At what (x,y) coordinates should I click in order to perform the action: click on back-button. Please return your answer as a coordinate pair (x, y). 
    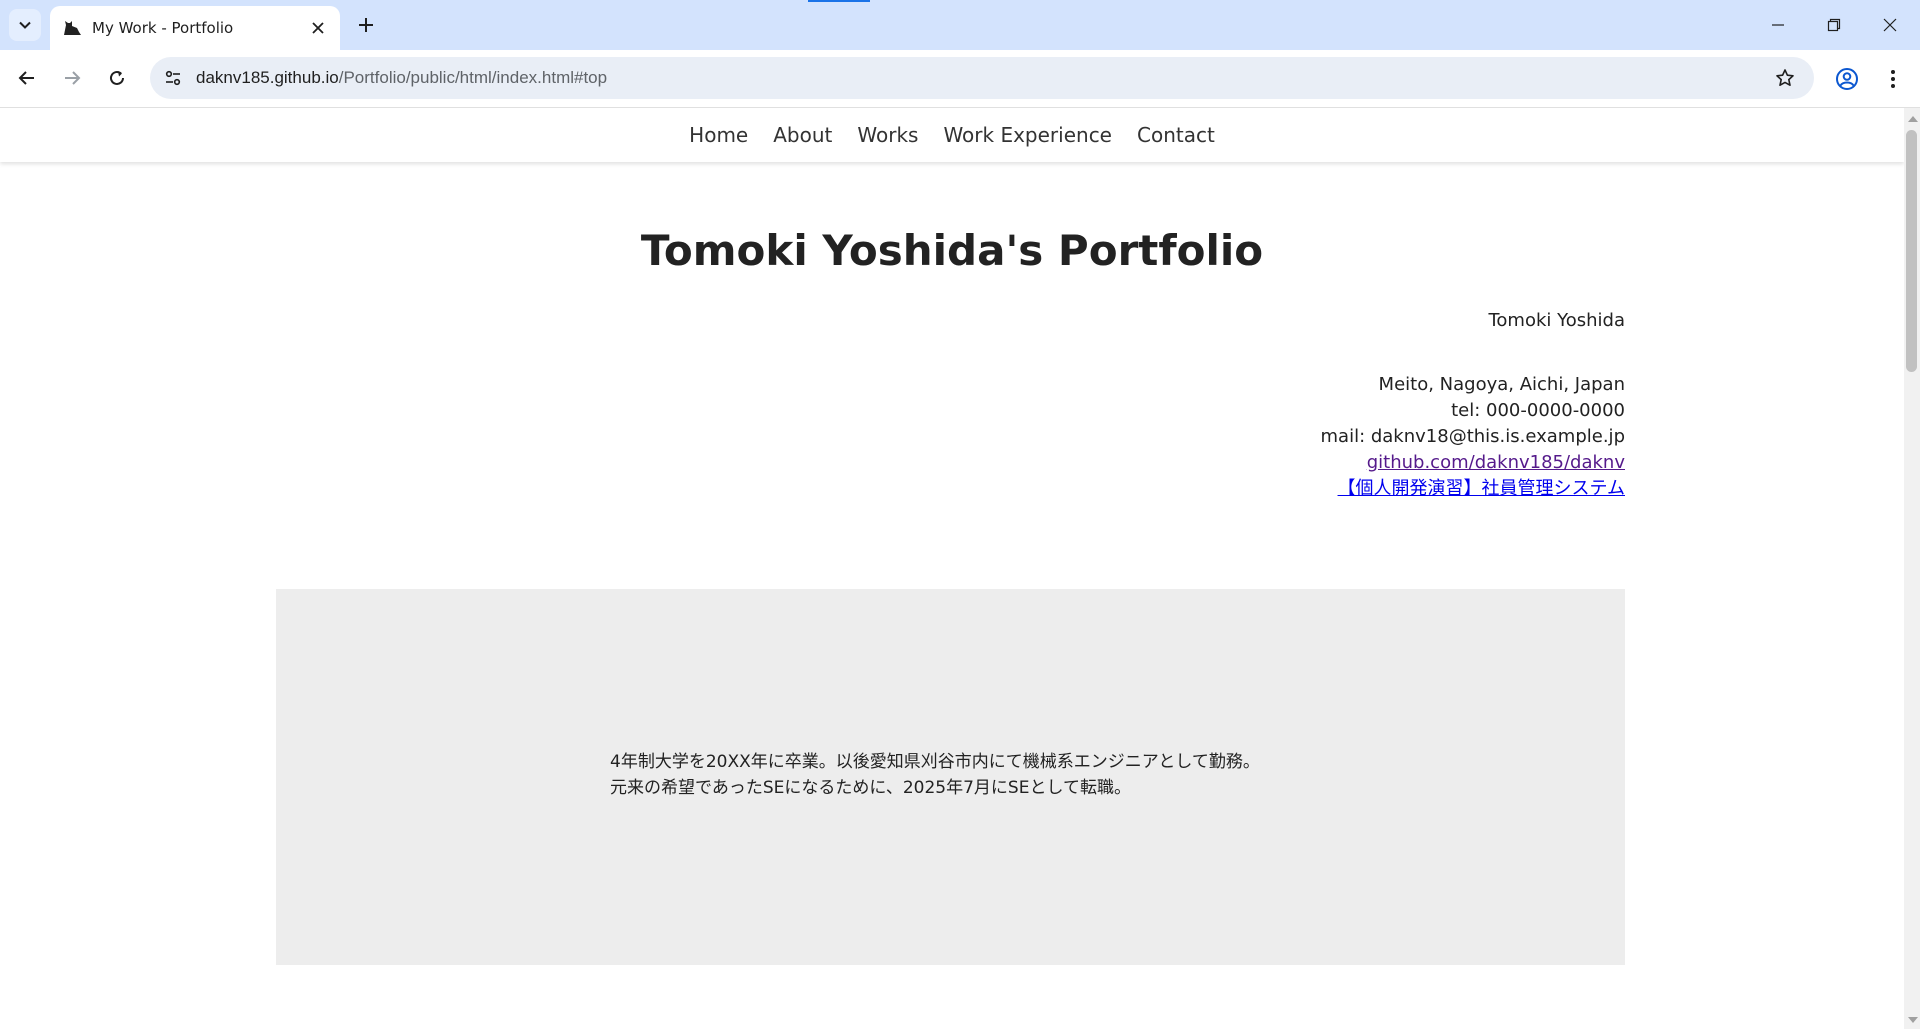
    Looking at the image, I should click on (27, 78).